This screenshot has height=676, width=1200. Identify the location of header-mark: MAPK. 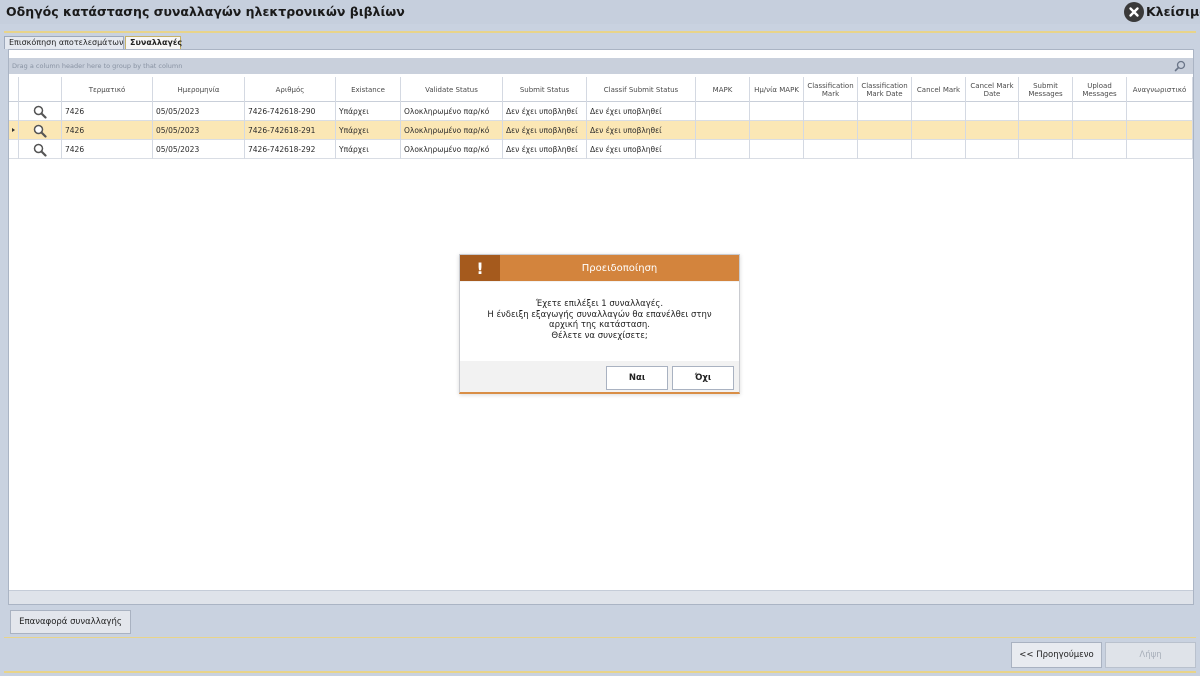
(723, 89).